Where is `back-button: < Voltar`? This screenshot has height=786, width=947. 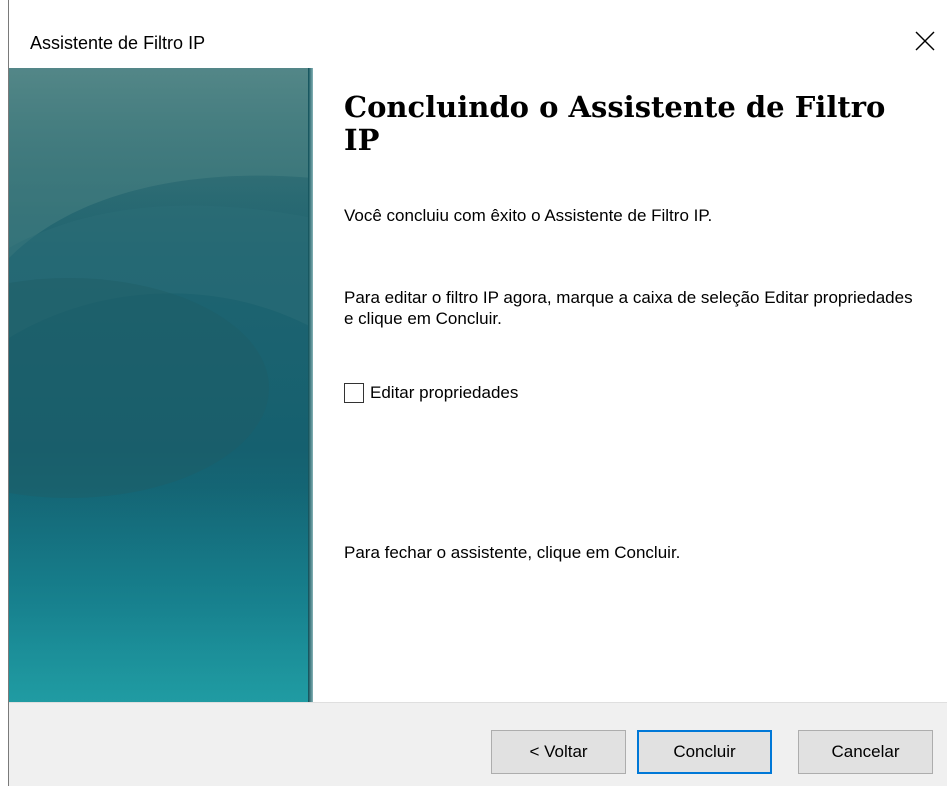 back-button: < Voltar is located at coordinates (558, 752).